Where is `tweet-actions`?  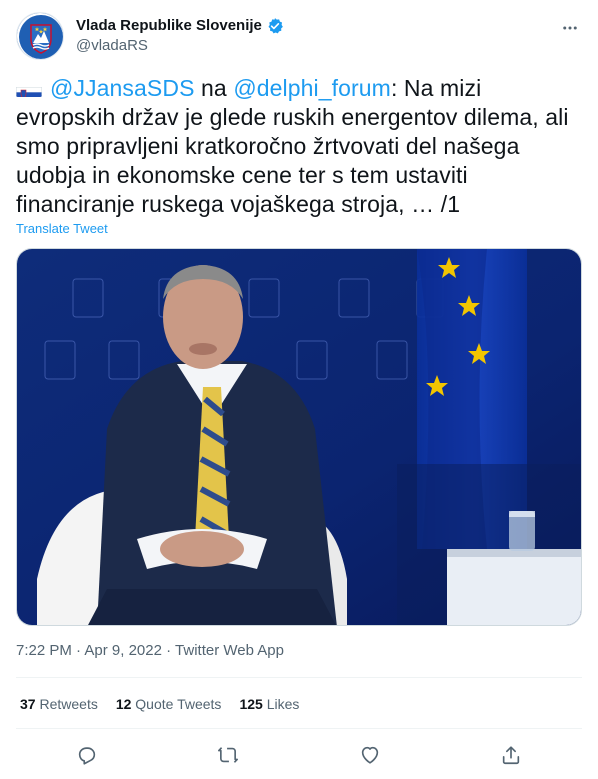 tweet-actions is located at coordinates (299, 755).